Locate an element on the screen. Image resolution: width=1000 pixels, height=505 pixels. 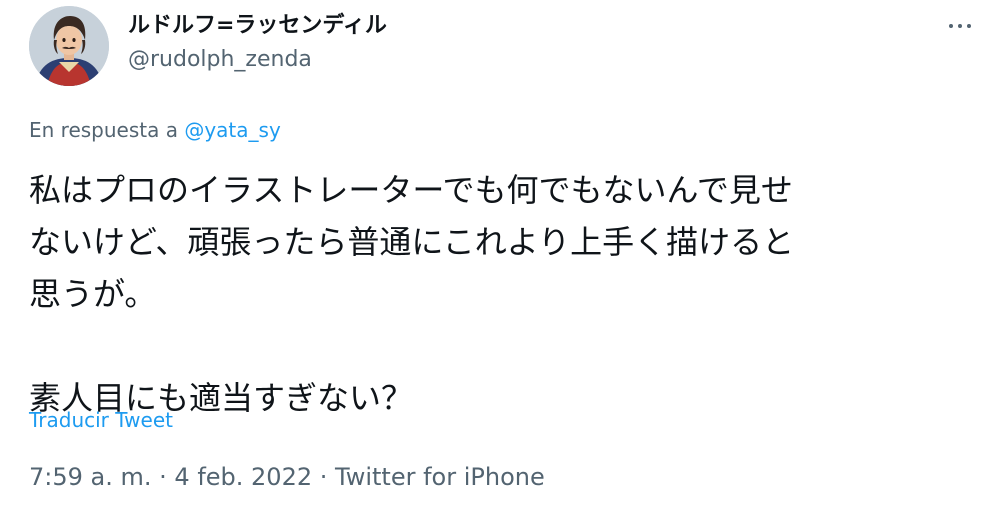
tweet-time: 7:59 a. m. is located at coordinates (90, 477).